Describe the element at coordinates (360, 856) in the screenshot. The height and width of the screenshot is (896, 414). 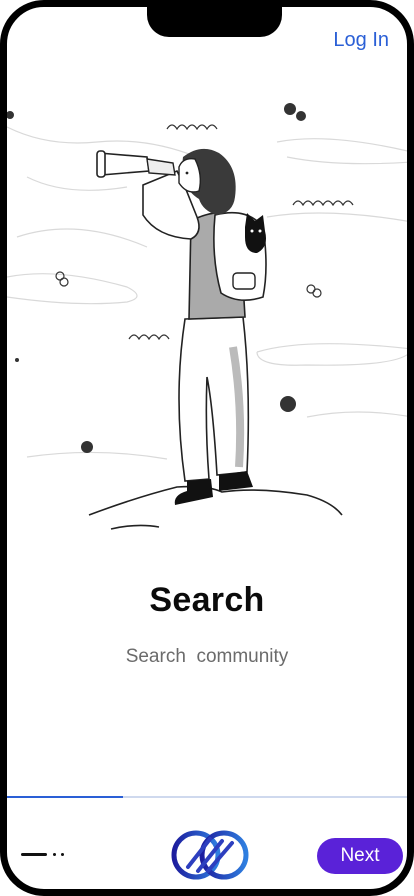
I see `next-button: Next` at that location.